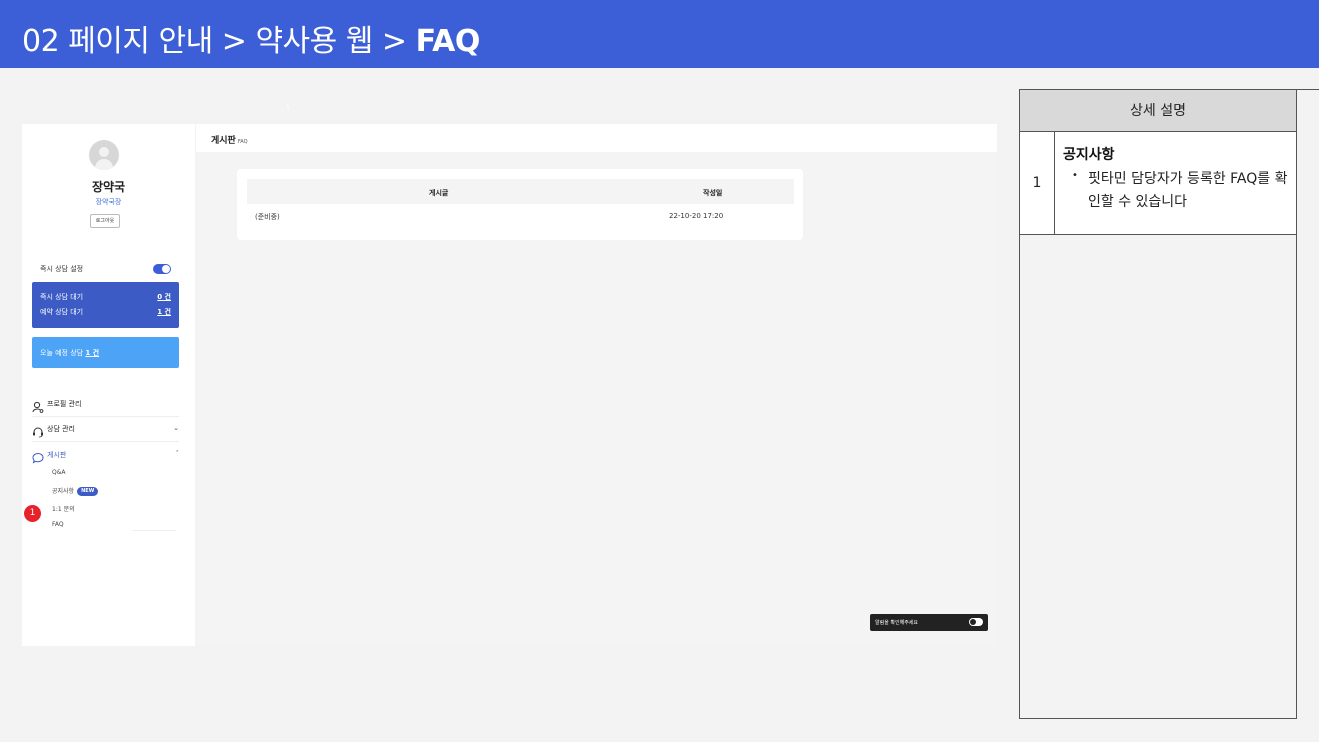  Describe the element at coordinates (223, 141) in the screenshot. I see `page-title-text: 게시판` at that location.